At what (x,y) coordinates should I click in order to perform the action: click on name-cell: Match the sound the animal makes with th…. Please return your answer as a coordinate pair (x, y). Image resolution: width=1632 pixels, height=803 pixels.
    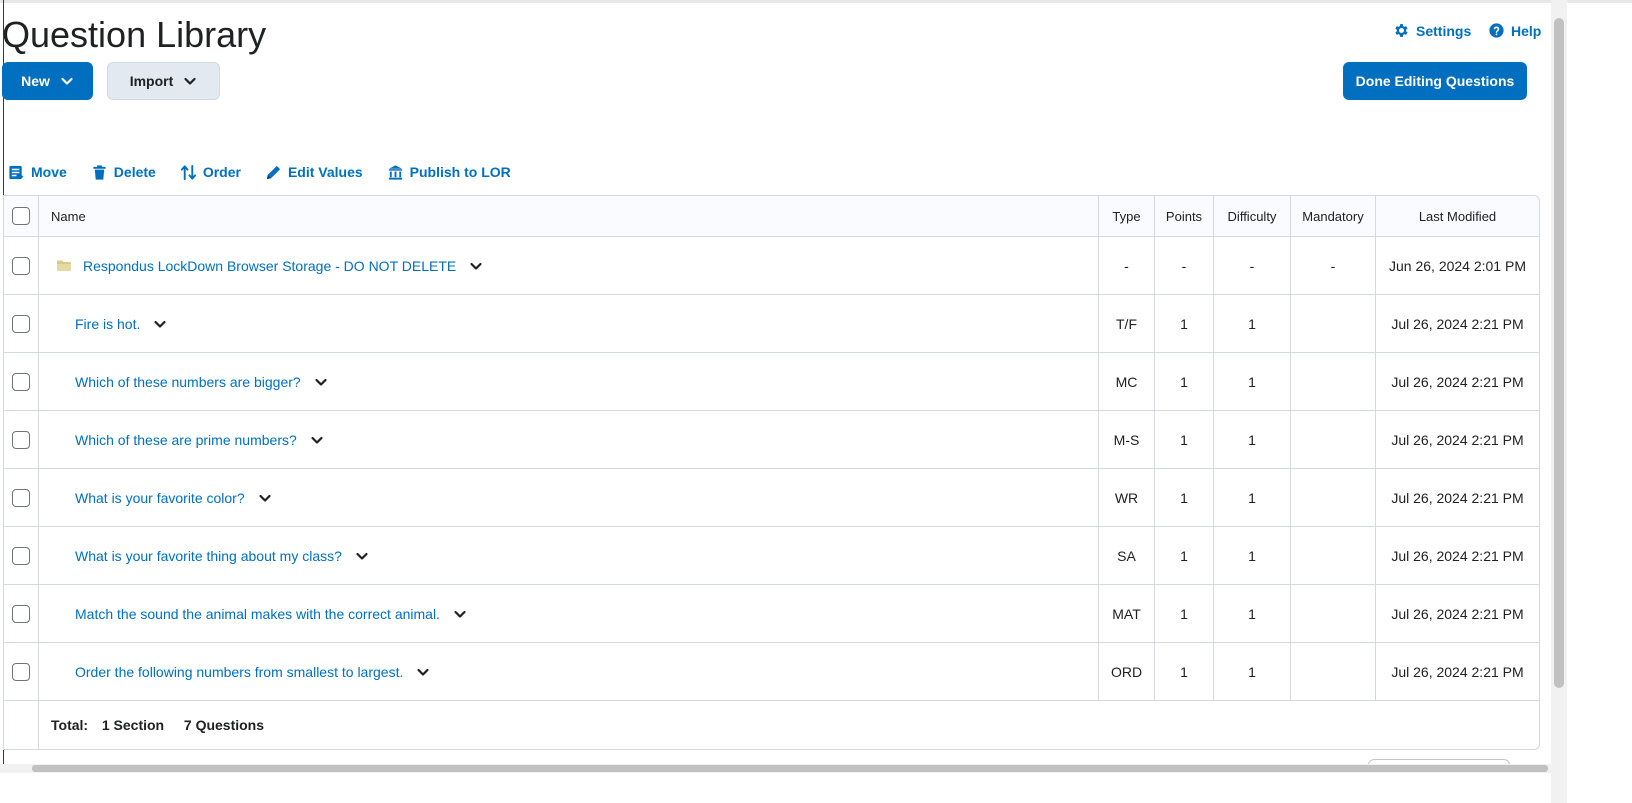
    Looking at the image, I should click on (568, 613).